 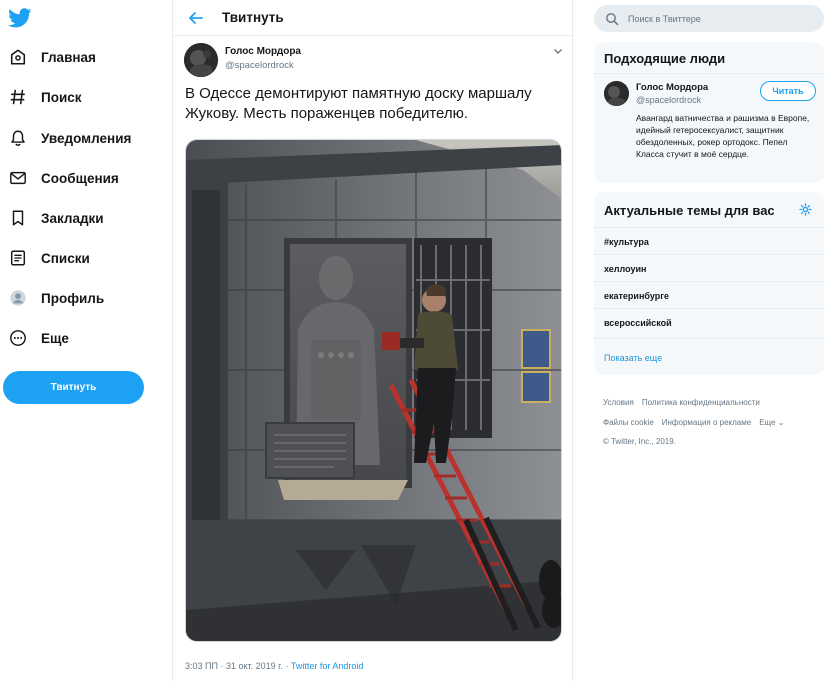 I want to click on footer-link-terms: Условия, so click(x=618, y=402).